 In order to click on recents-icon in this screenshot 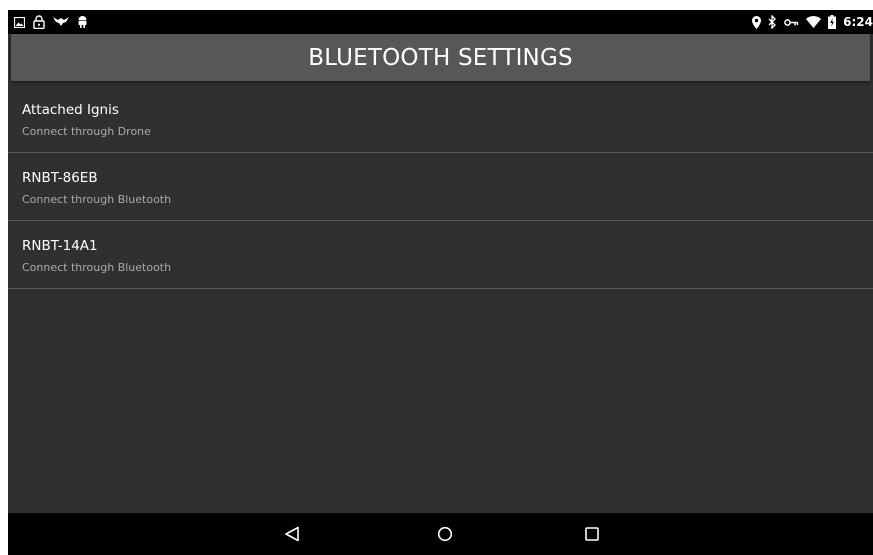, I will do `click(592, 534)`.